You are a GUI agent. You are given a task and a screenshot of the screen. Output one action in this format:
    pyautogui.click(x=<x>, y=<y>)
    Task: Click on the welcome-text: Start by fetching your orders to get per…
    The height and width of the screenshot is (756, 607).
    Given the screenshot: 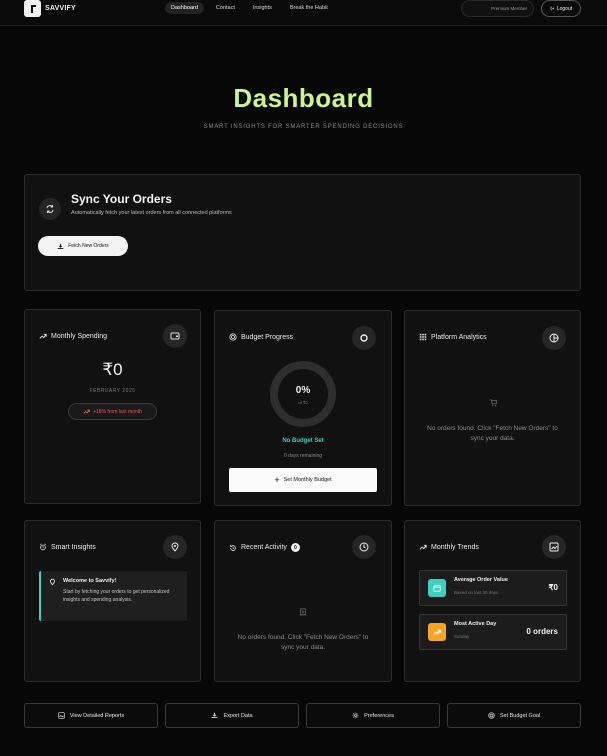 What is the action you would take?
    pyautogui.click(x=116, y=596)
    